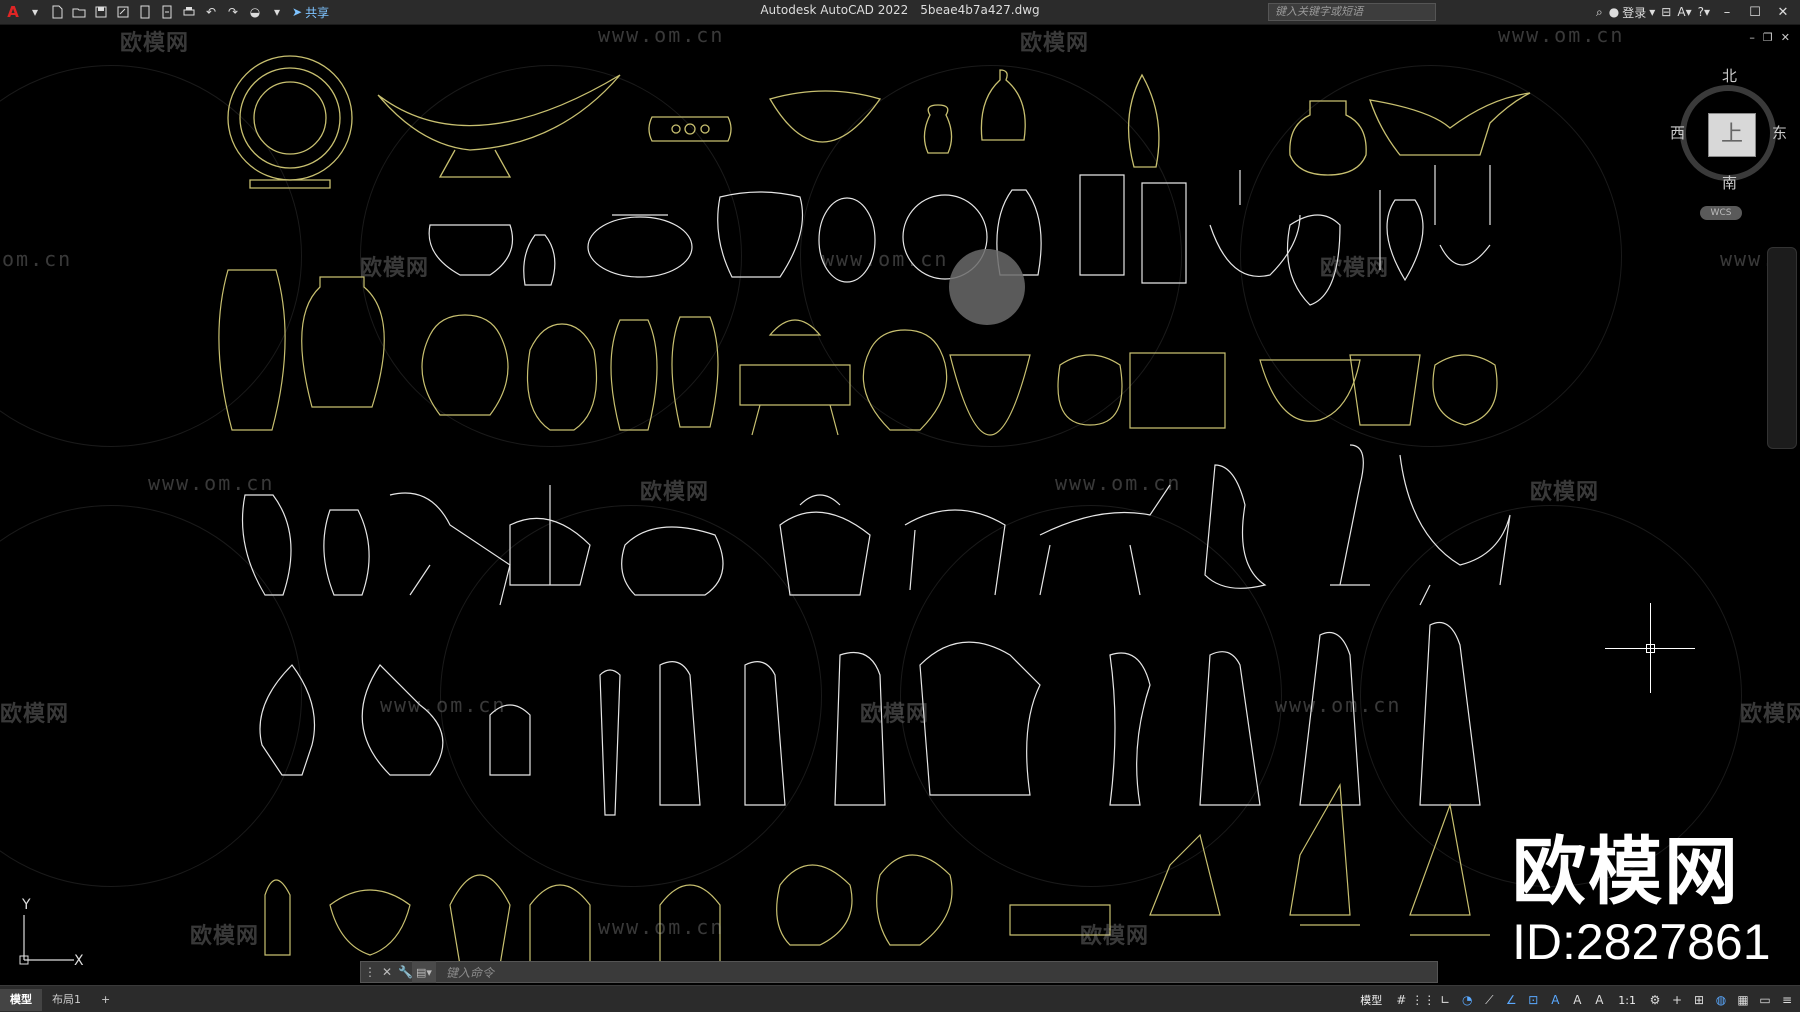  I want to click on isometric-icon: ⟋, so click(1489, 1000).